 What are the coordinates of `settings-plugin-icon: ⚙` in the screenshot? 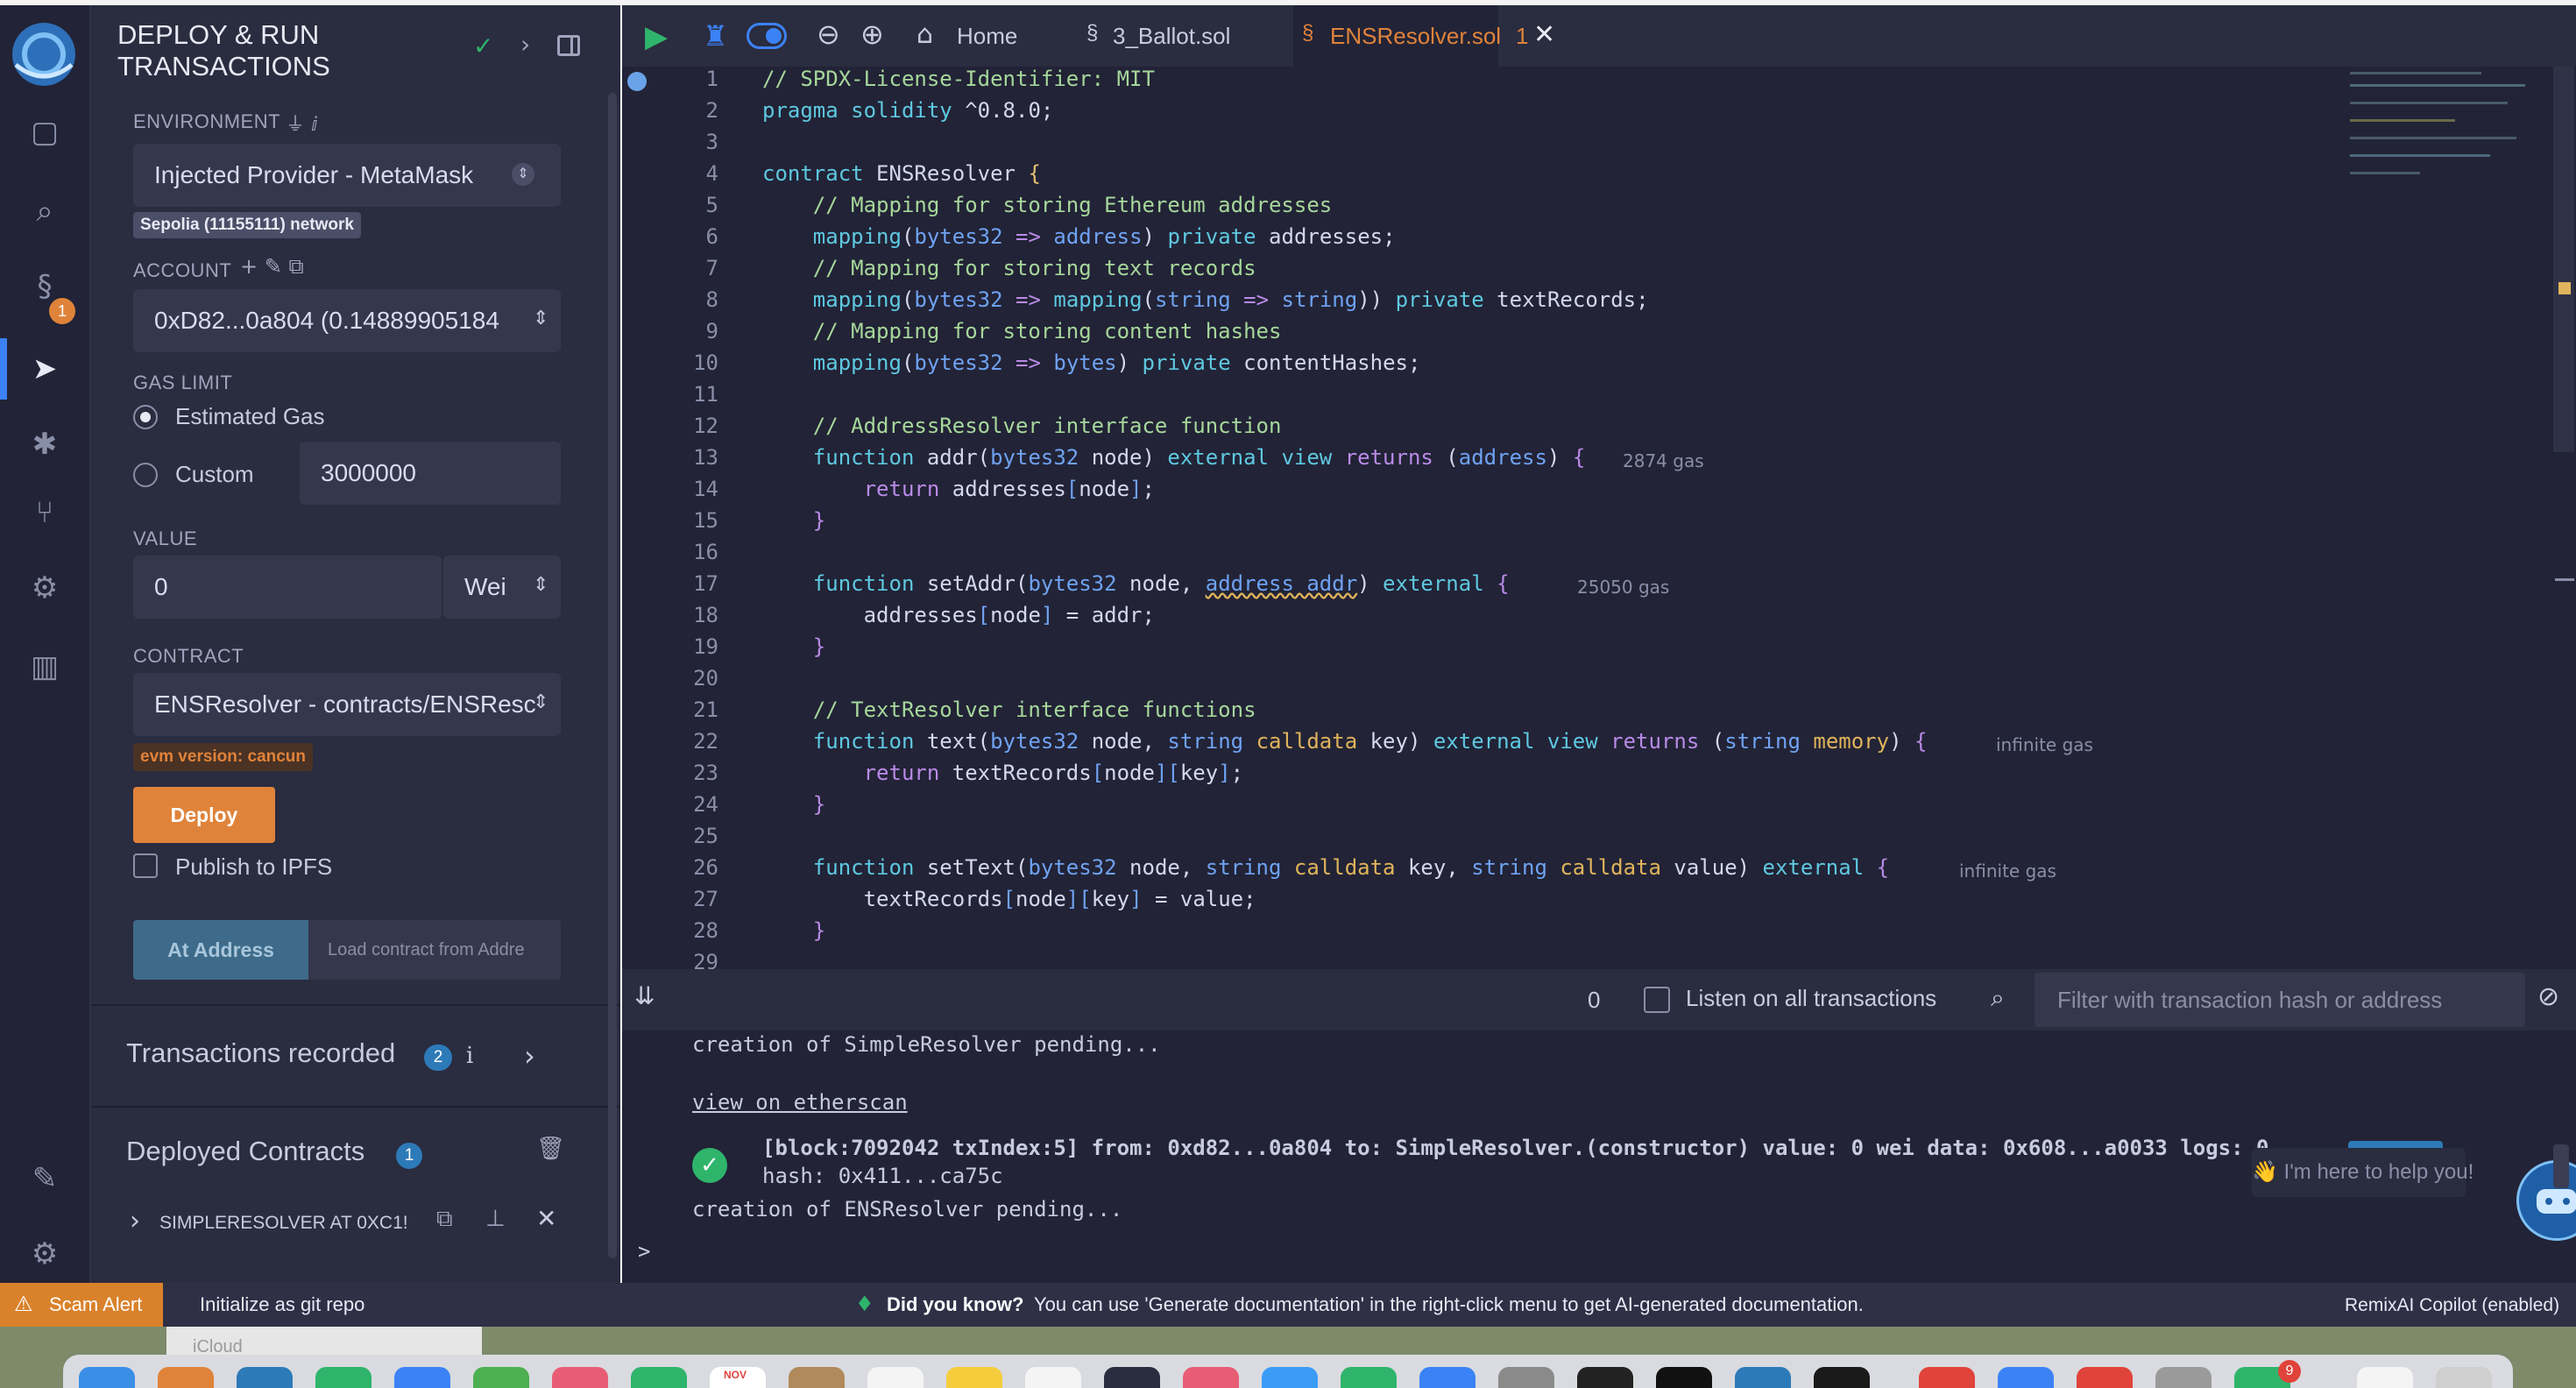 It's located at (44, 588).